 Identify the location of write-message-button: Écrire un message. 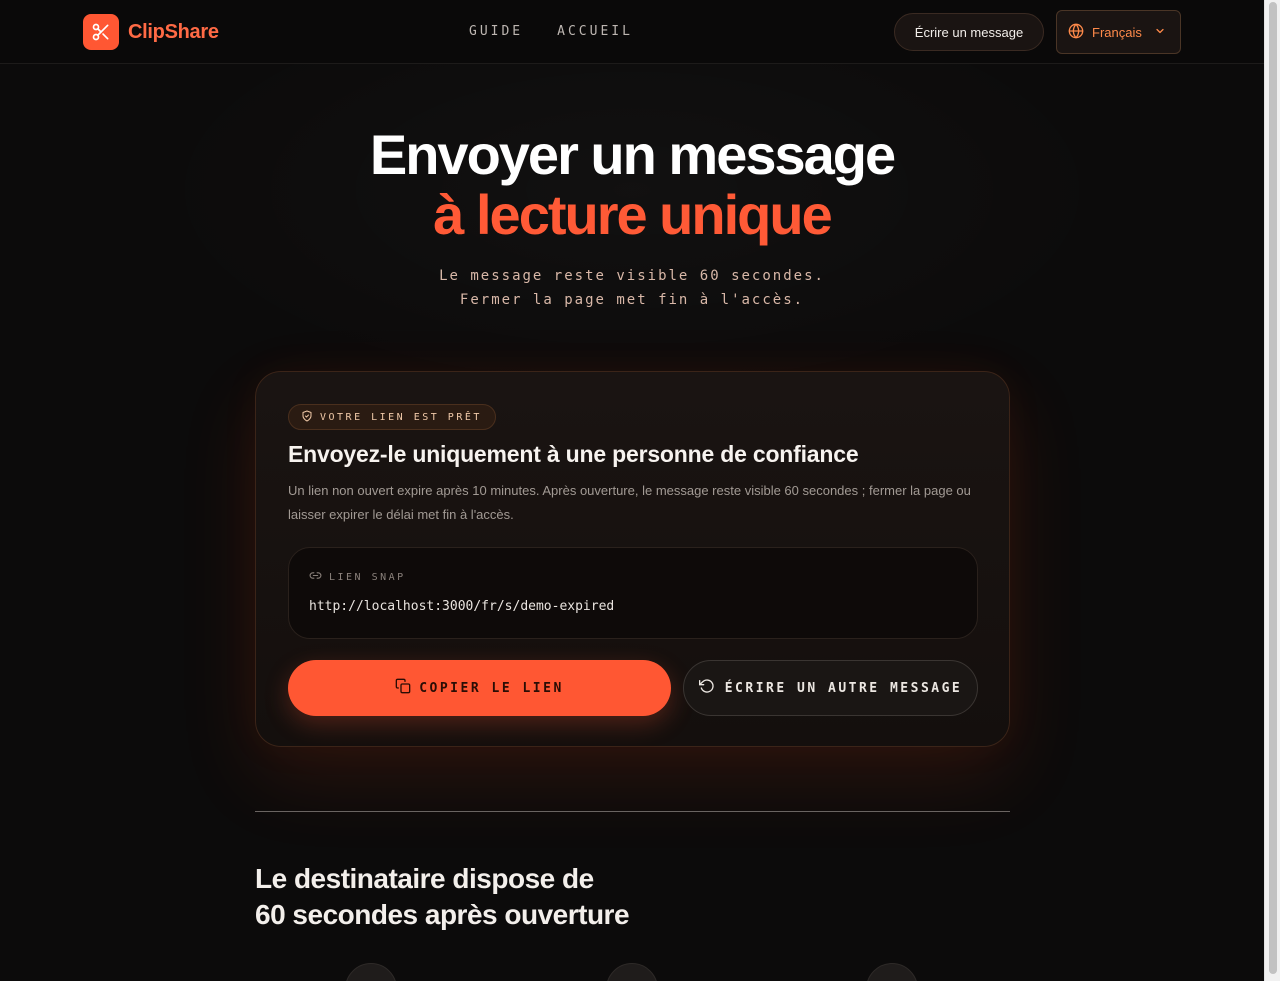
(969, 32).